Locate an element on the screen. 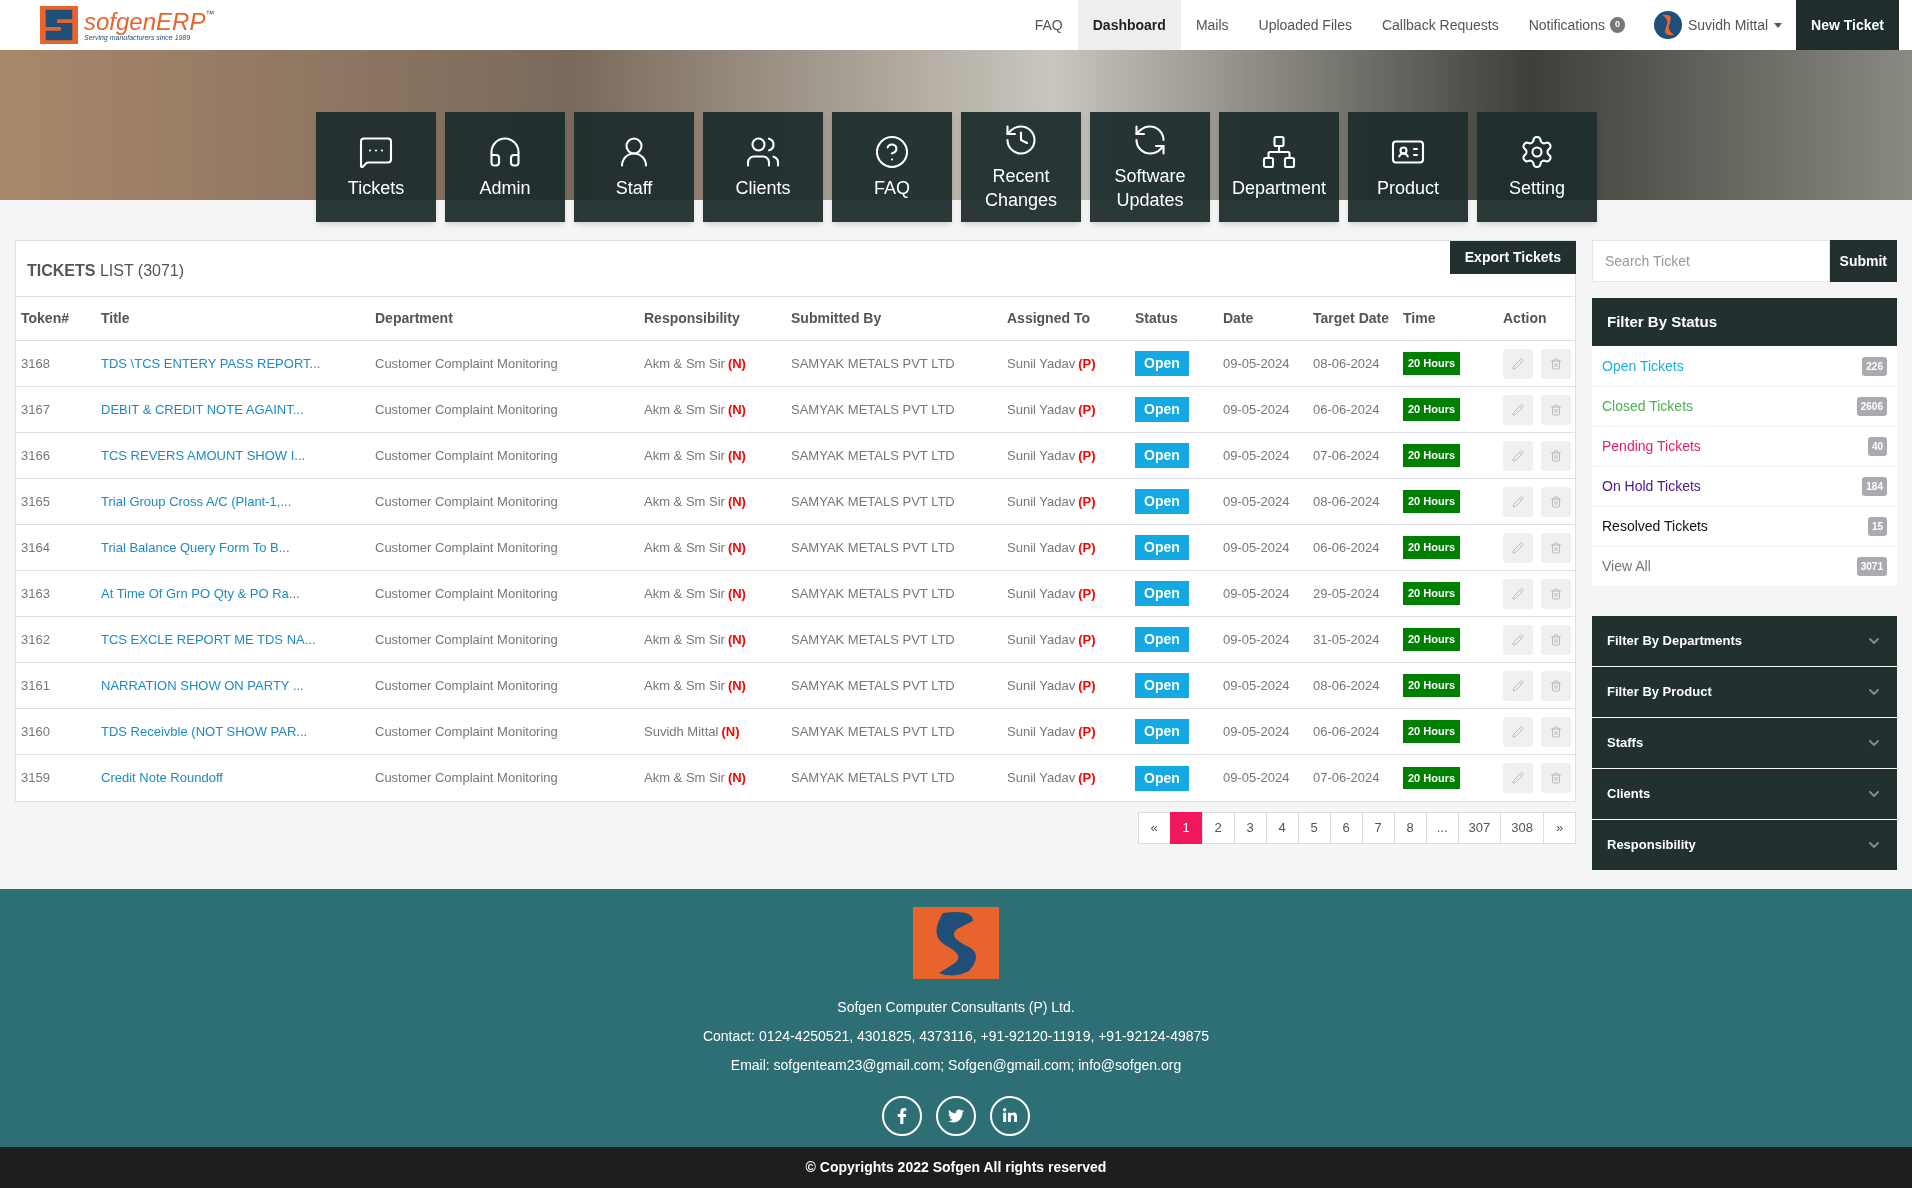 The image size is (1912, 1188). module-tile: FAQ is located at coordinates (892, 167).